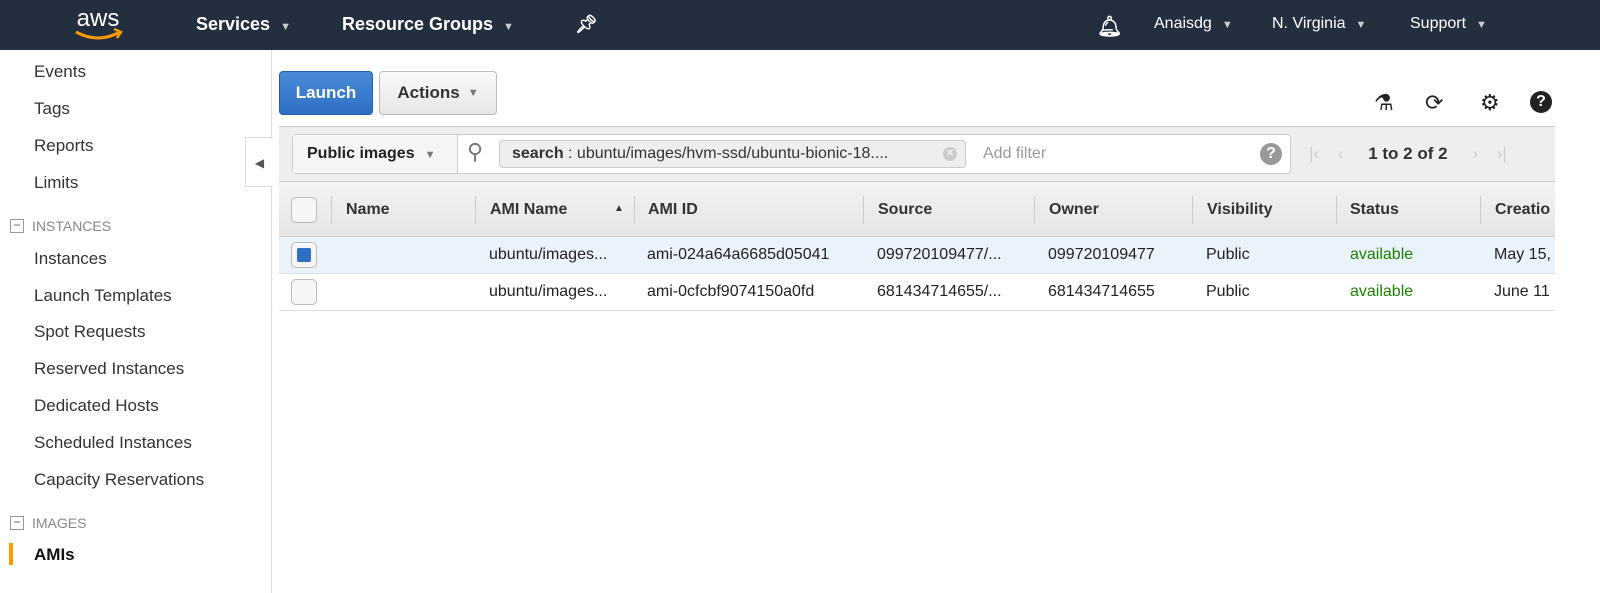  I want to click on actions-button: Actions ▼, so click(438, 93).